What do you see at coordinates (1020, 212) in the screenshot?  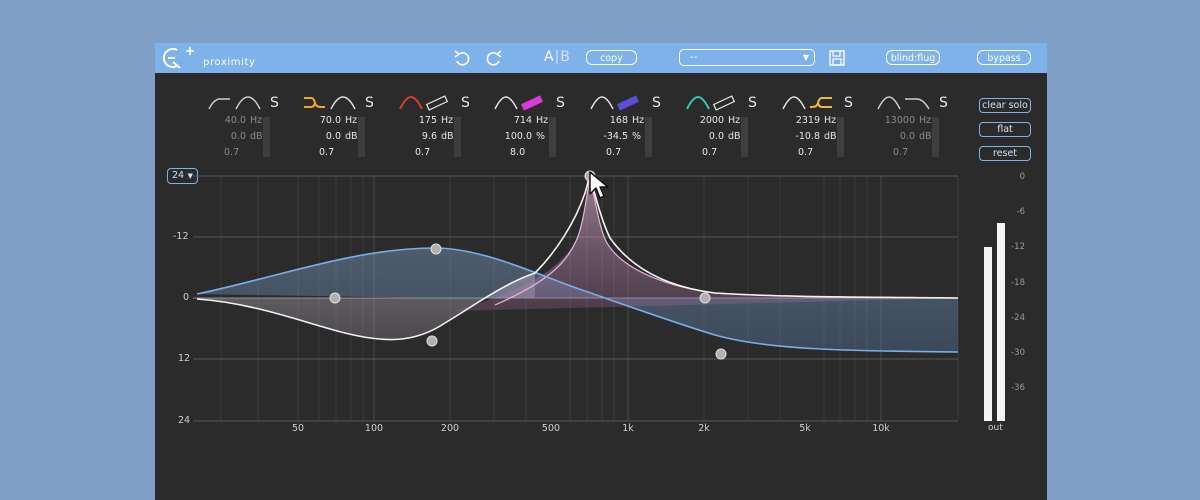 I see `meter-scale-label: -6` at bounding box center [1020, 212].